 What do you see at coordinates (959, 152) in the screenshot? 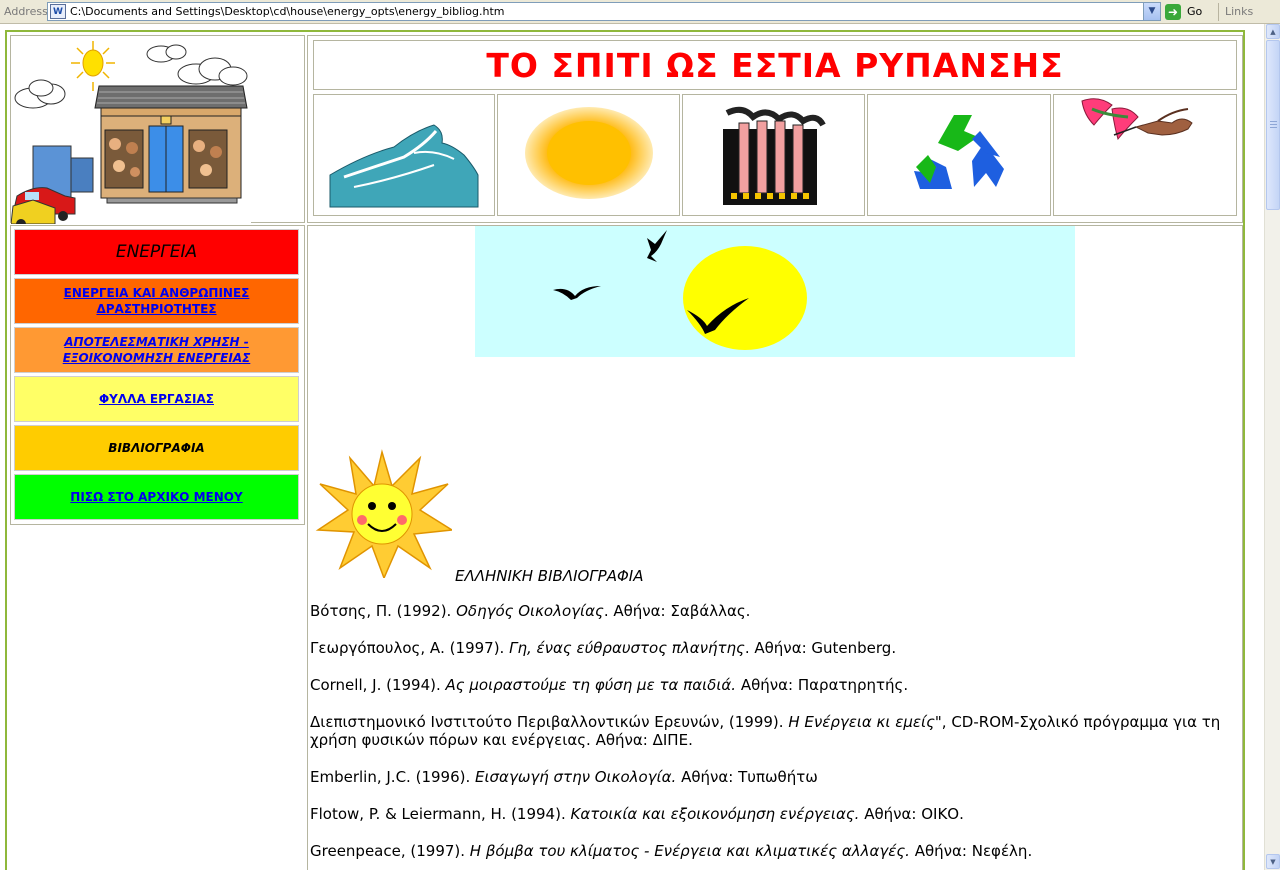
I see `recycle-icon` at bounding box center [959, 152].